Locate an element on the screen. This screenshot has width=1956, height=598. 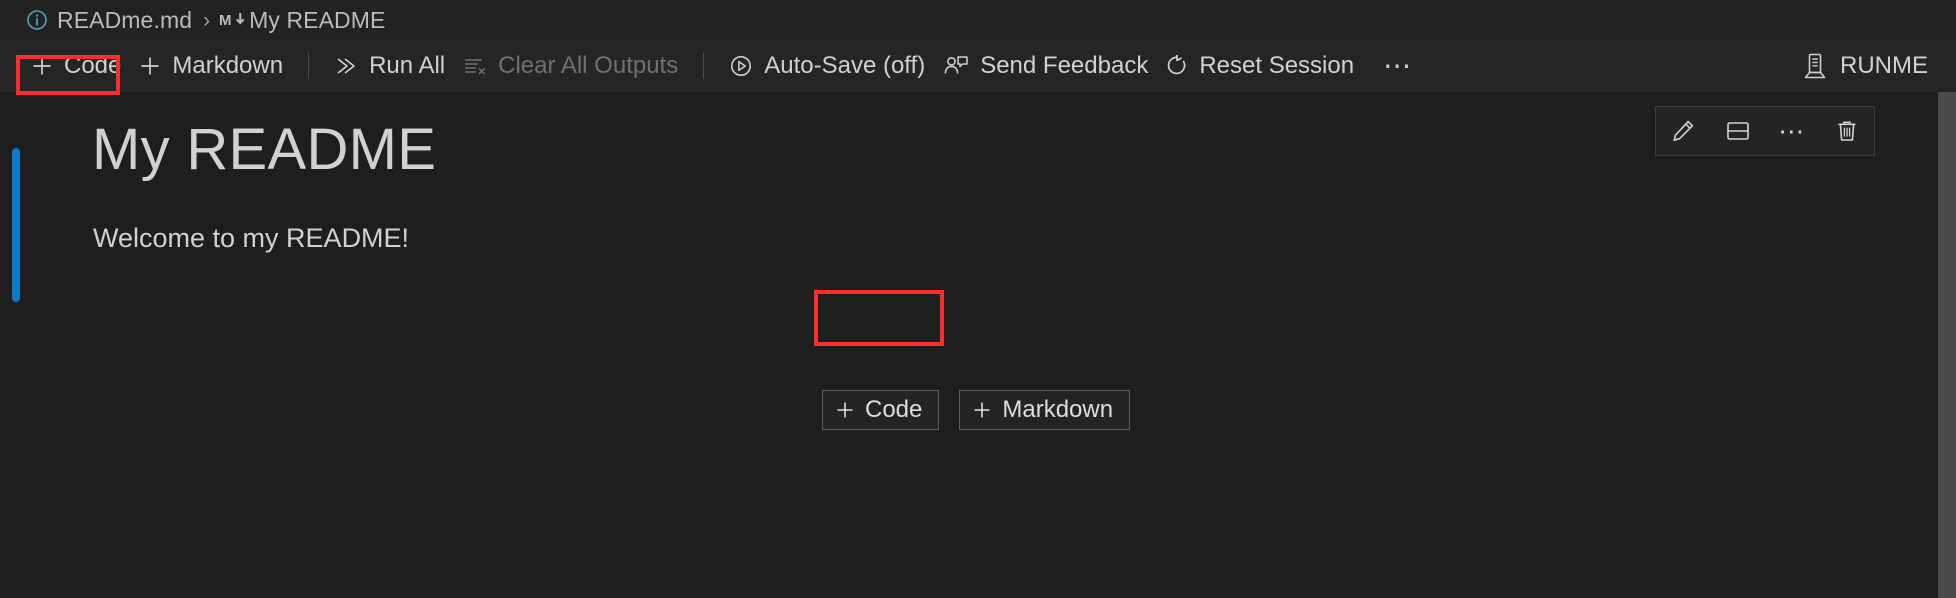
breadcrumb-file: READme.md is located at coordinates (109, 20).